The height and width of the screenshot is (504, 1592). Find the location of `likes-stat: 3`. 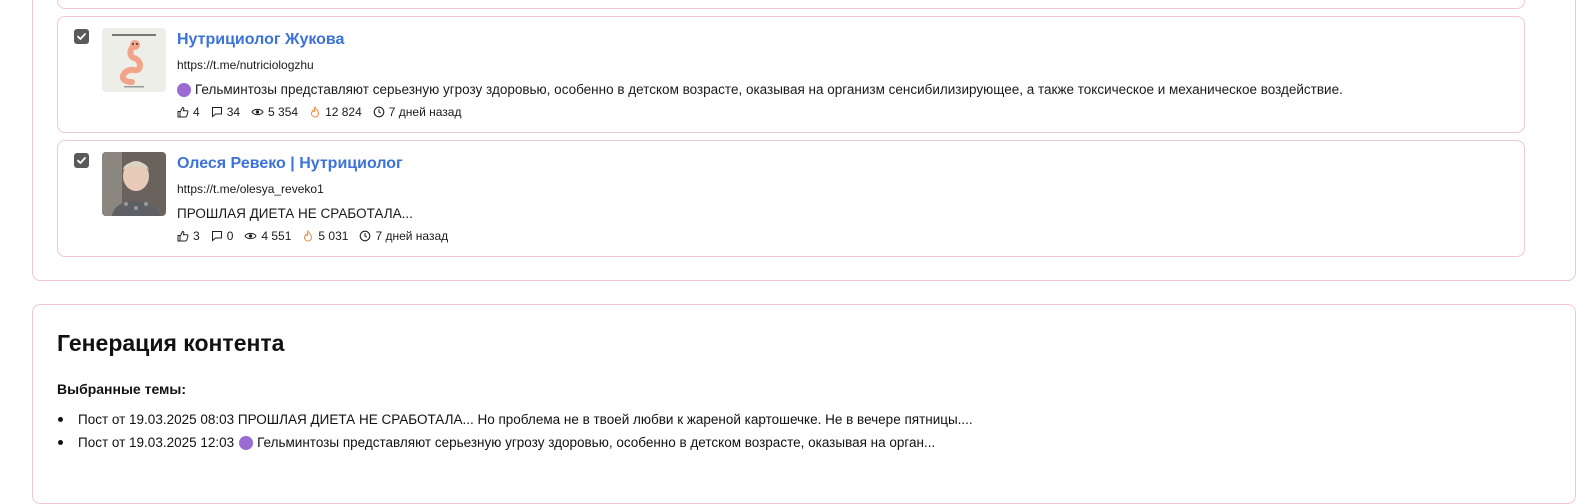

likes-stat: 3 is located at coordinates (188, 236).